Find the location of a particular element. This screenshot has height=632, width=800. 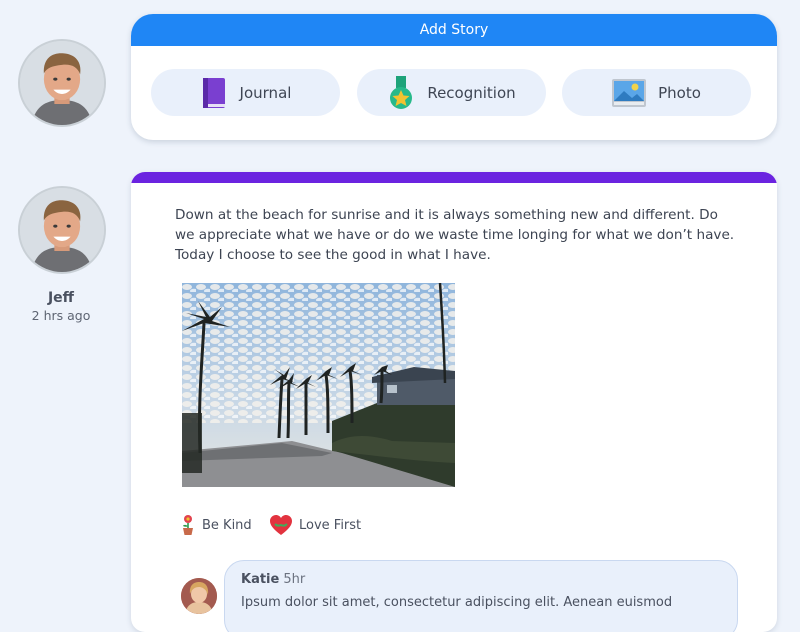

post-accent-bar is located at coordinates (454, 177).